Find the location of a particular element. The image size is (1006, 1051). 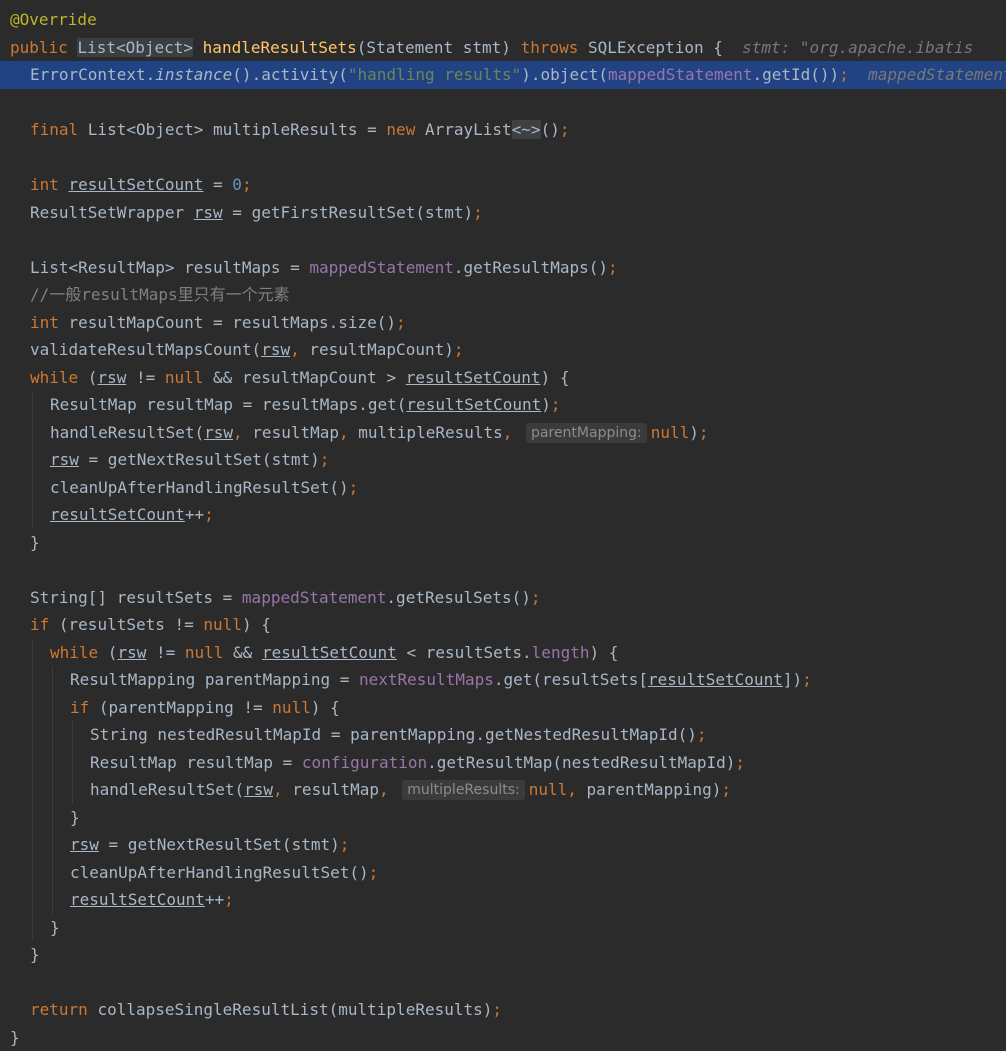

code-line: if (parentMapping != null) { is located at coordinates (503, 708).